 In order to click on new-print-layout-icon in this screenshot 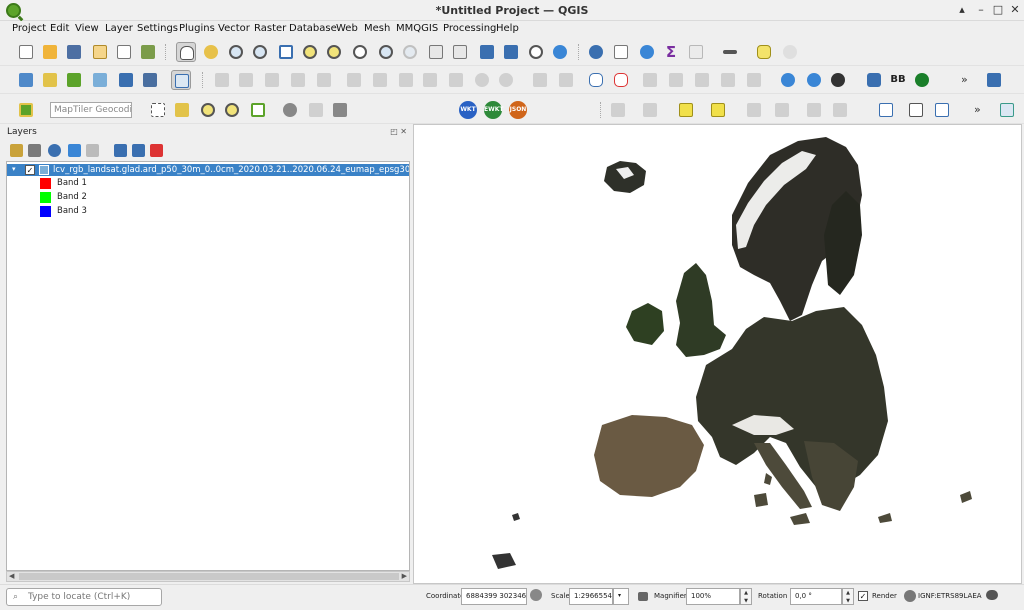, I will do `click(100, 52)`.